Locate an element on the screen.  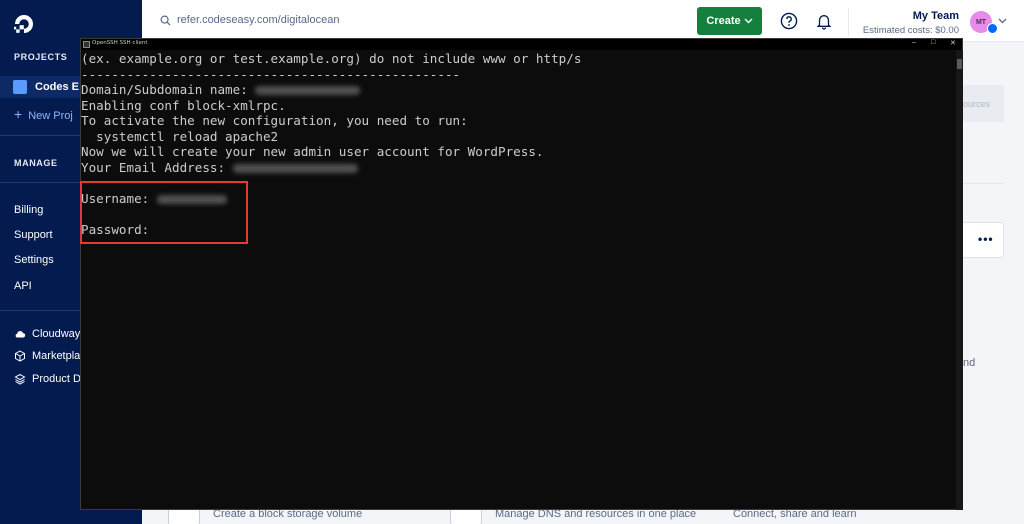
text-fragment: nd is located at coordinates (969, 363).